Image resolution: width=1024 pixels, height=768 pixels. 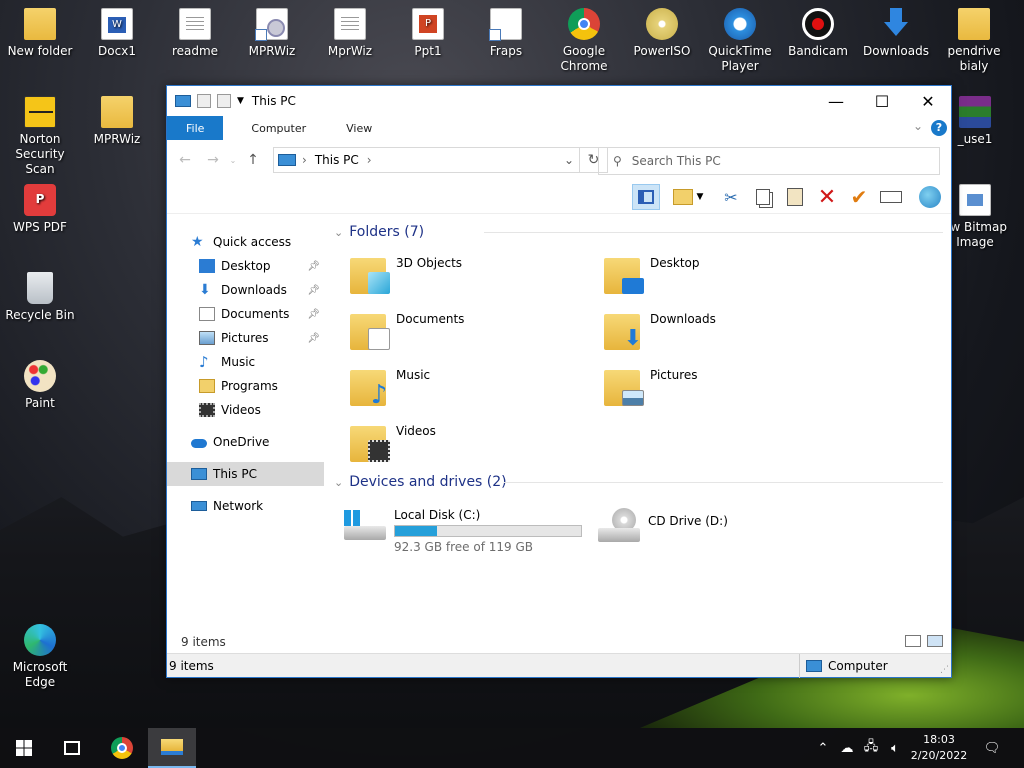 What do you see at coordinates (660, 334) in the screenshot?
I see `folder-downloads: ⬇ Downloads` at bounding box center [660, 334].